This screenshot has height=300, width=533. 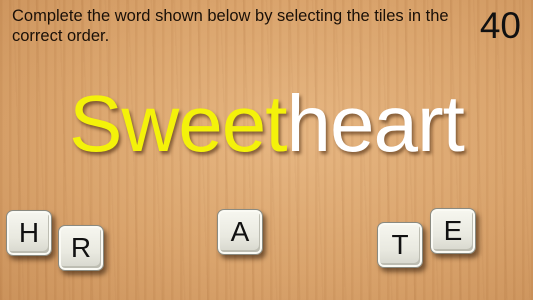 What do you see at coordinates (500, 25) in the screenshot?
I see `countdown-timer: 40` at bounding box center [500, 25].